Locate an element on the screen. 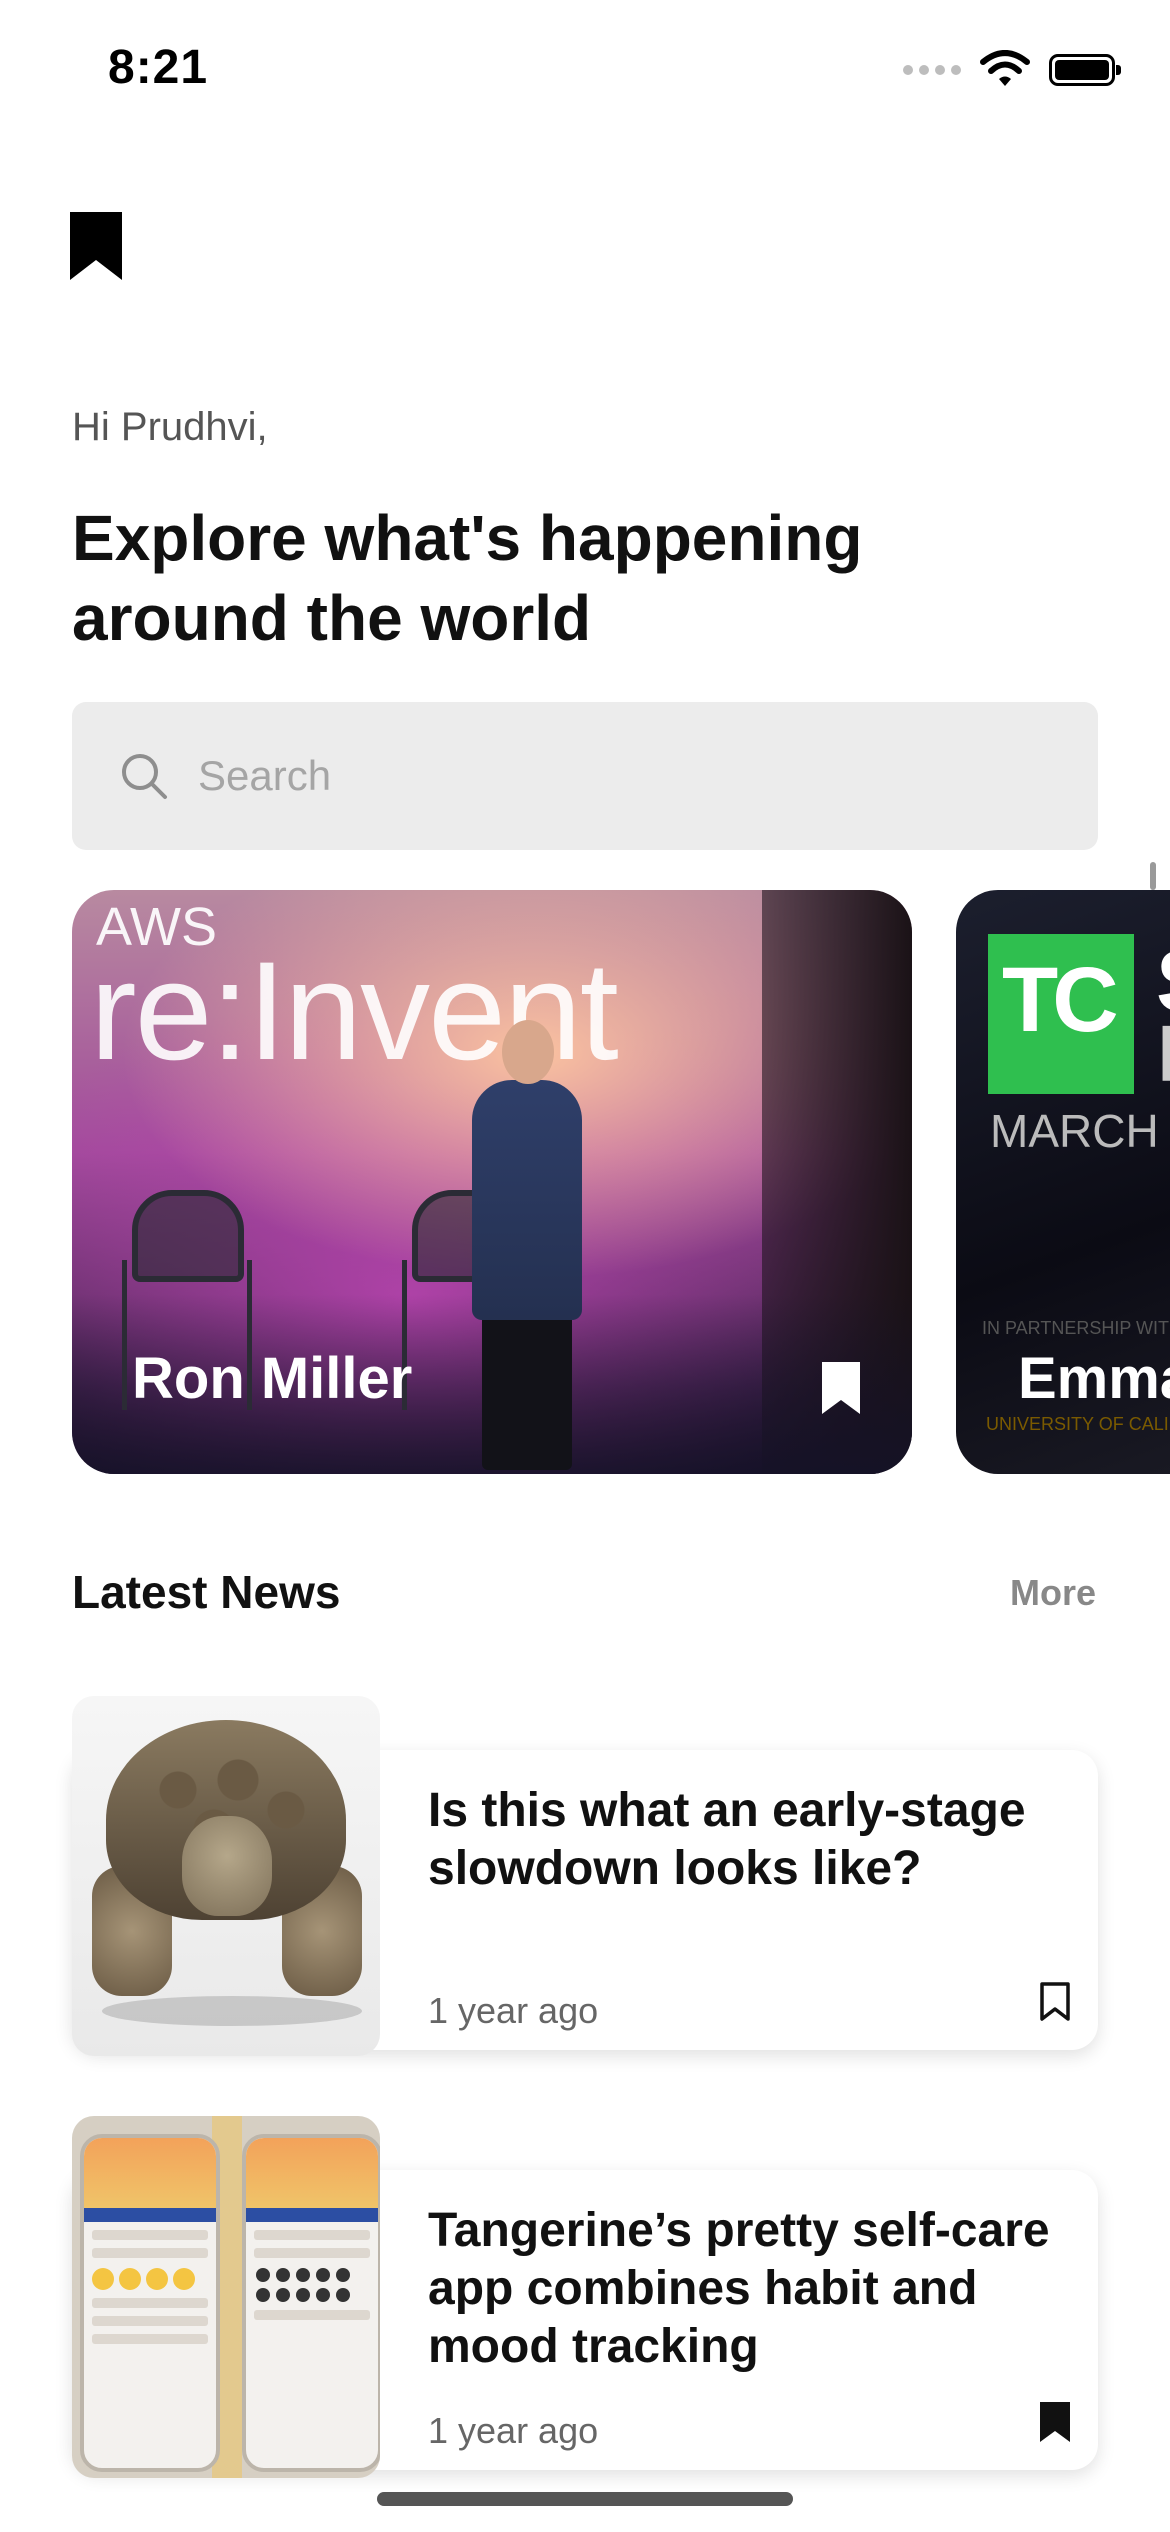 This screenshot has width=1170, height=2532. greeting-text: Hi Prudhvi, is located at coordinates (170, 427).